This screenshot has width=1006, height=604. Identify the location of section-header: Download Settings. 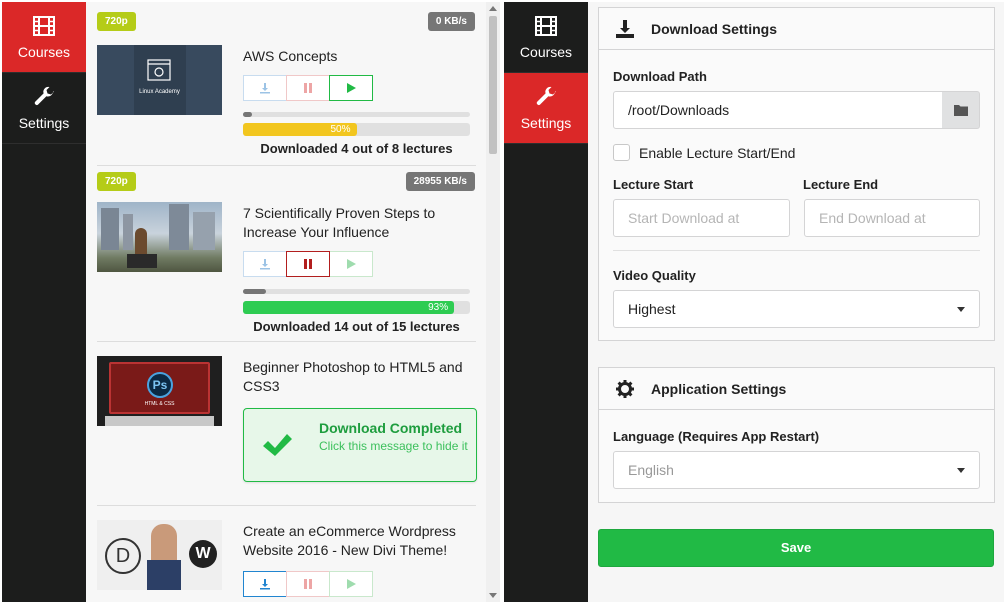
(796, 29).